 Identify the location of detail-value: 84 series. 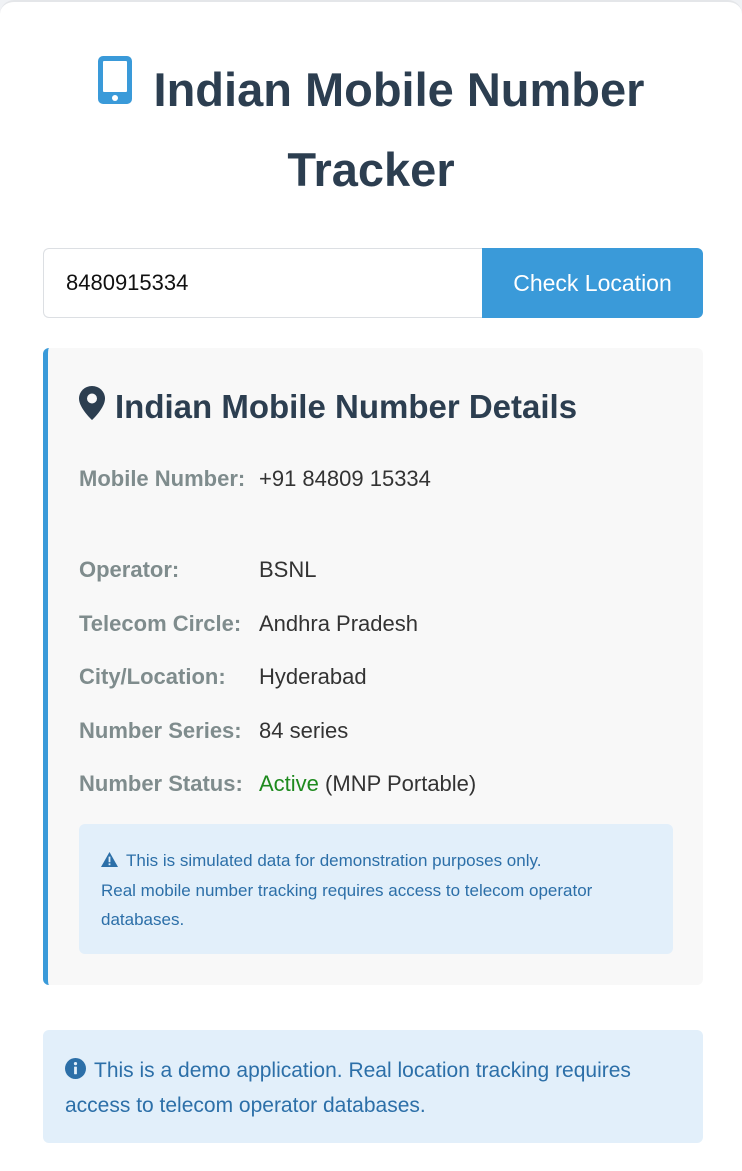
(304, 730).